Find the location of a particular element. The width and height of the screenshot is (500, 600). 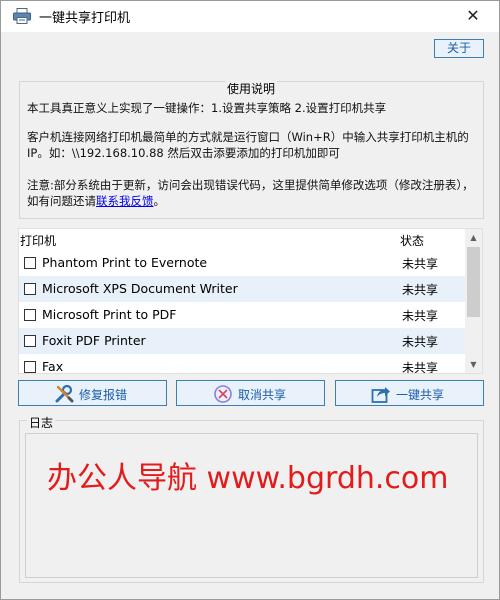

cancel-share-label: 取消共享 is located at coordinates (262, 395).